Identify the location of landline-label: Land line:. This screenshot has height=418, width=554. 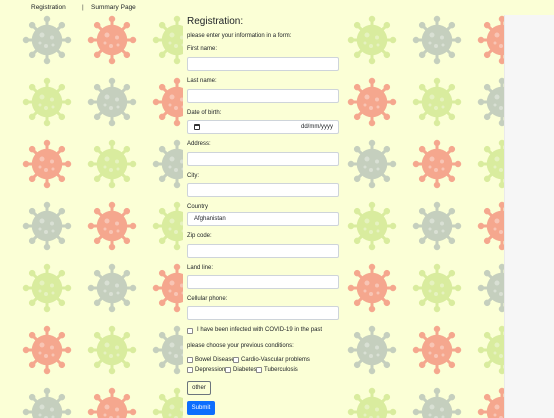
(200, 268).